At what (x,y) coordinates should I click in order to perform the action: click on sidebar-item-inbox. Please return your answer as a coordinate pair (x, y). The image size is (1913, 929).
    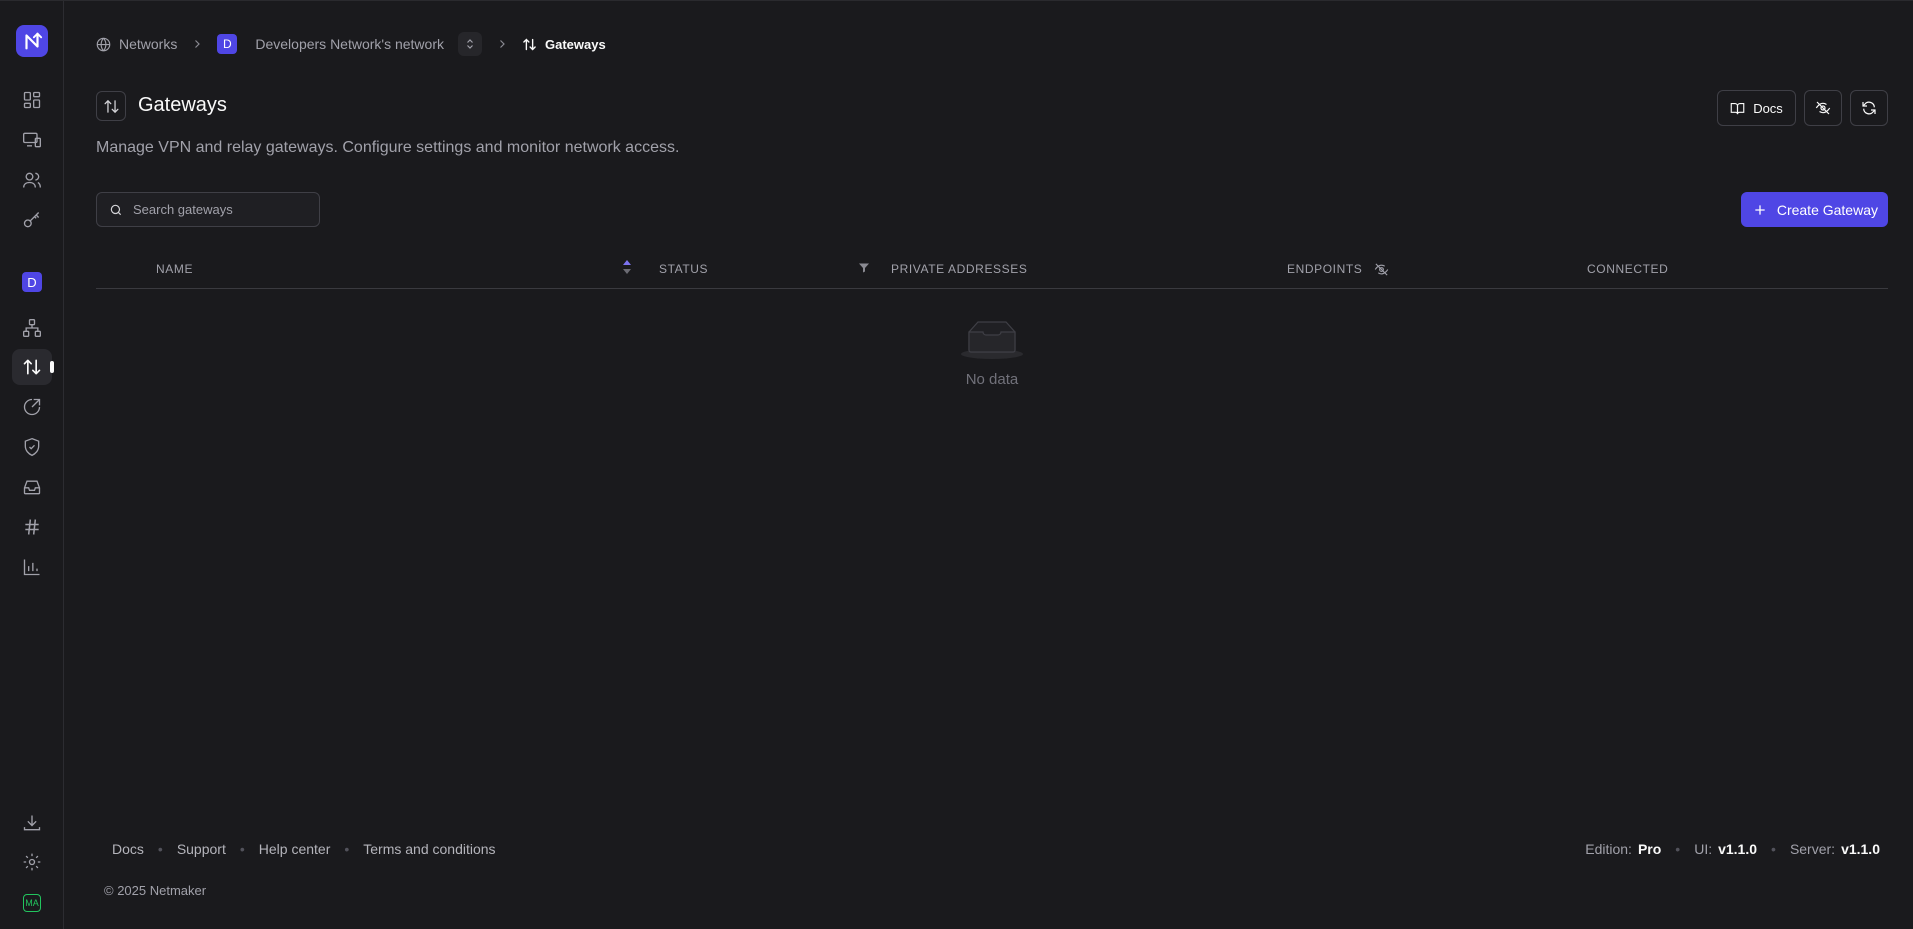
    Looking at the image, I should click on (32, 487).